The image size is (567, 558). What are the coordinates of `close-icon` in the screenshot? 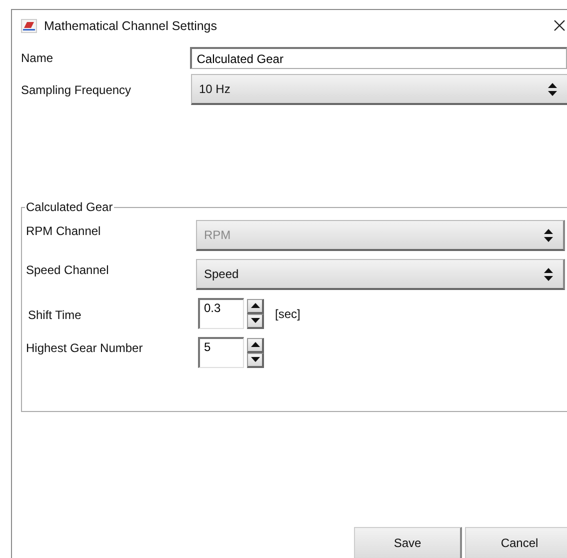 It's located at (559, 25).